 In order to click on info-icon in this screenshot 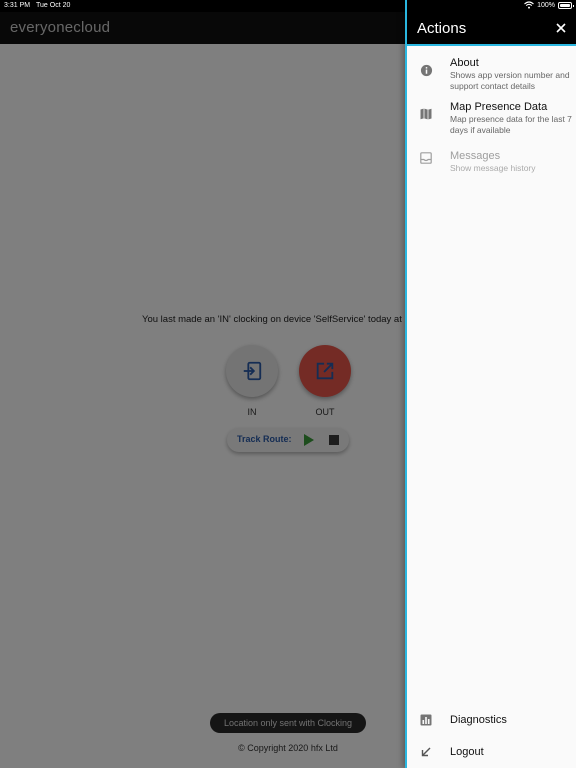, I will do `click(426, 70)`.